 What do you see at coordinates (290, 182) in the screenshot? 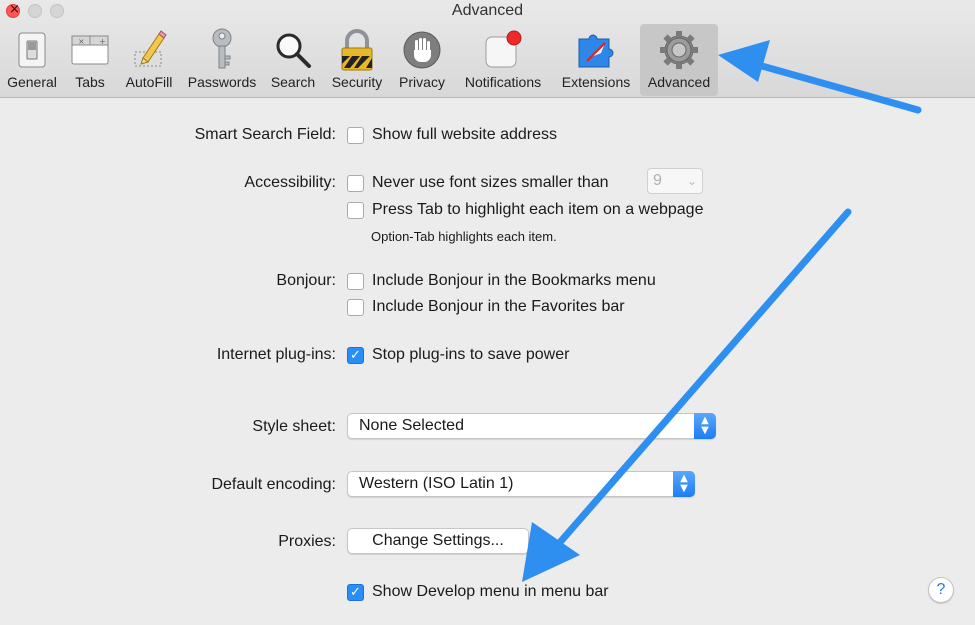
I see `accessibility-label: Accessibility:` at bounding box center [290, 182].